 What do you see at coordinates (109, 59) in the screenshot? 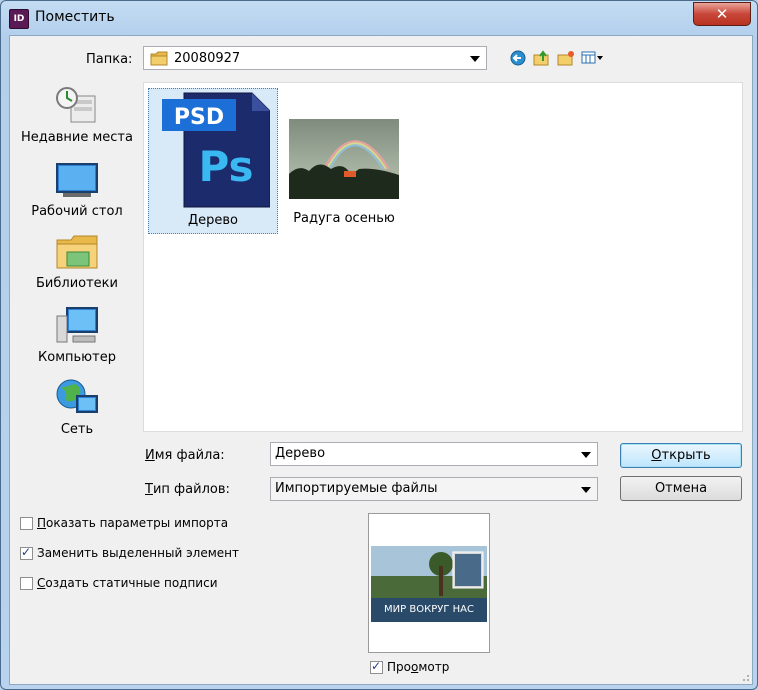
I see `folder-label: Папка:` at bounding box center [109, 59].